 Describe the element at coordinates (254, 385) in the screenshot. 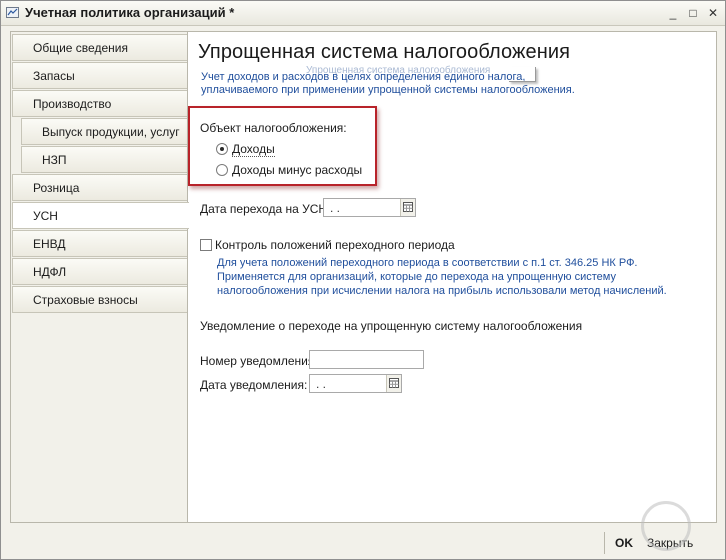

I see `notification-date-label: Дата уведомления:` at that location.